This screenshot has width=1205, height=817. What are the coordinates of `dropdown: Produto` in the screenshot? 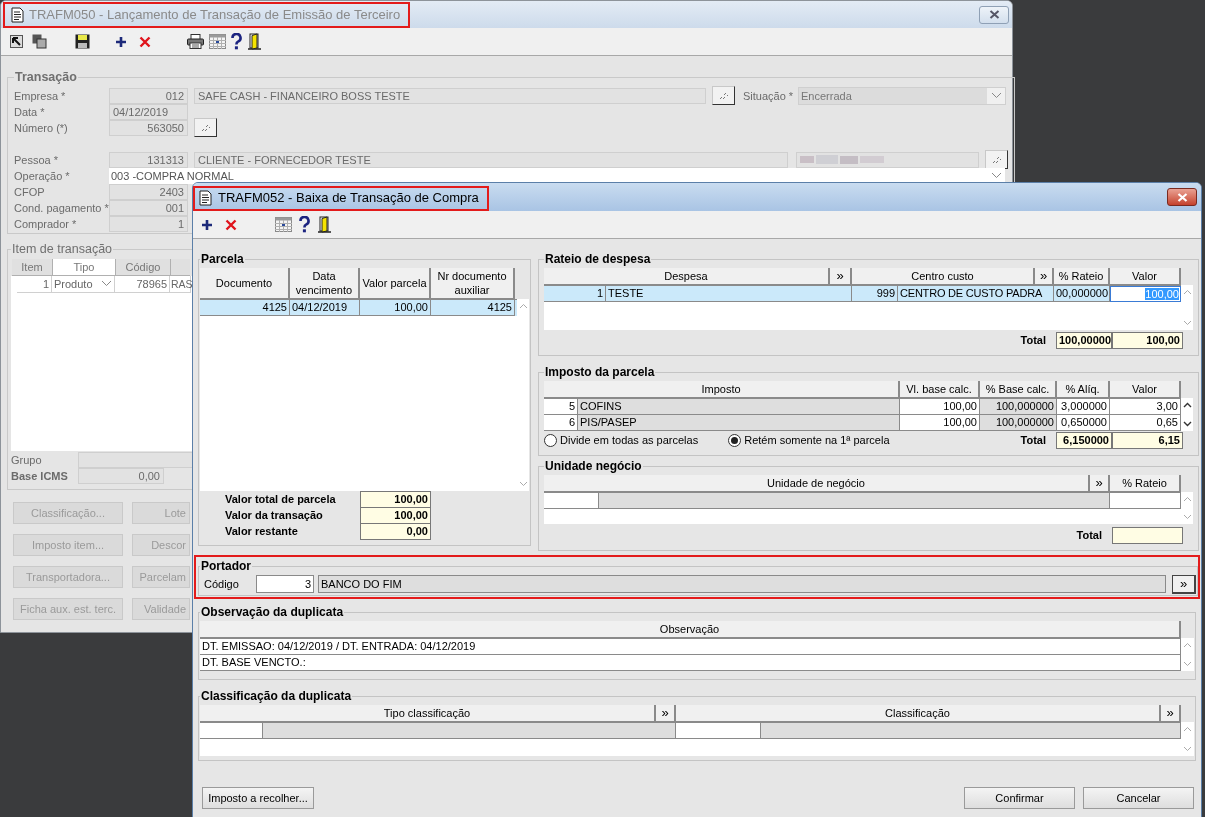 It's located at (83, 284).